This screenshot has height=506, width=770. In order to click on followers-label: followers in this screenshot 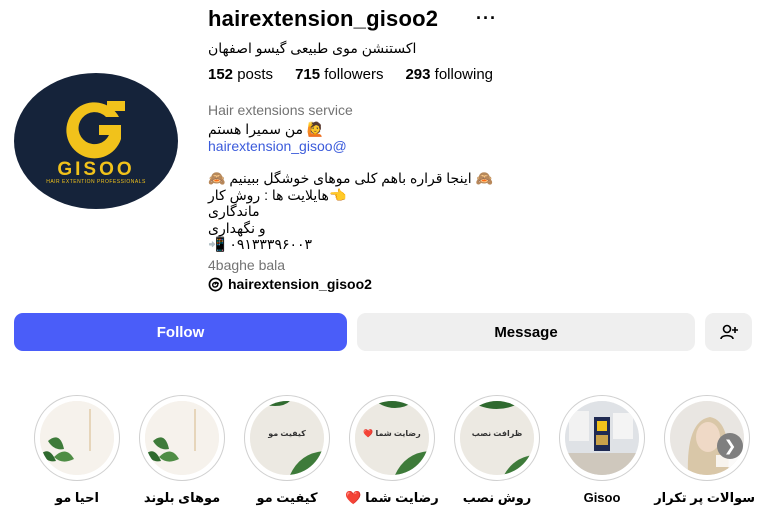, I will do `click(354, 74)`.